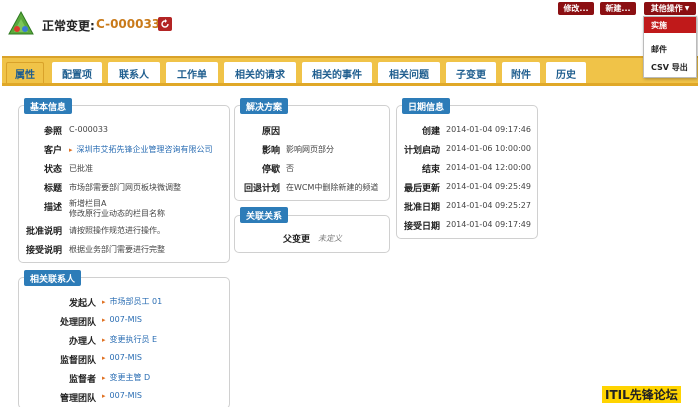 The width and height of the screenshot is (698, 407). Describe the element at coordinates (421, 189) in the screenshot. I see `dates-label-last-update: 最后更新` at that location.